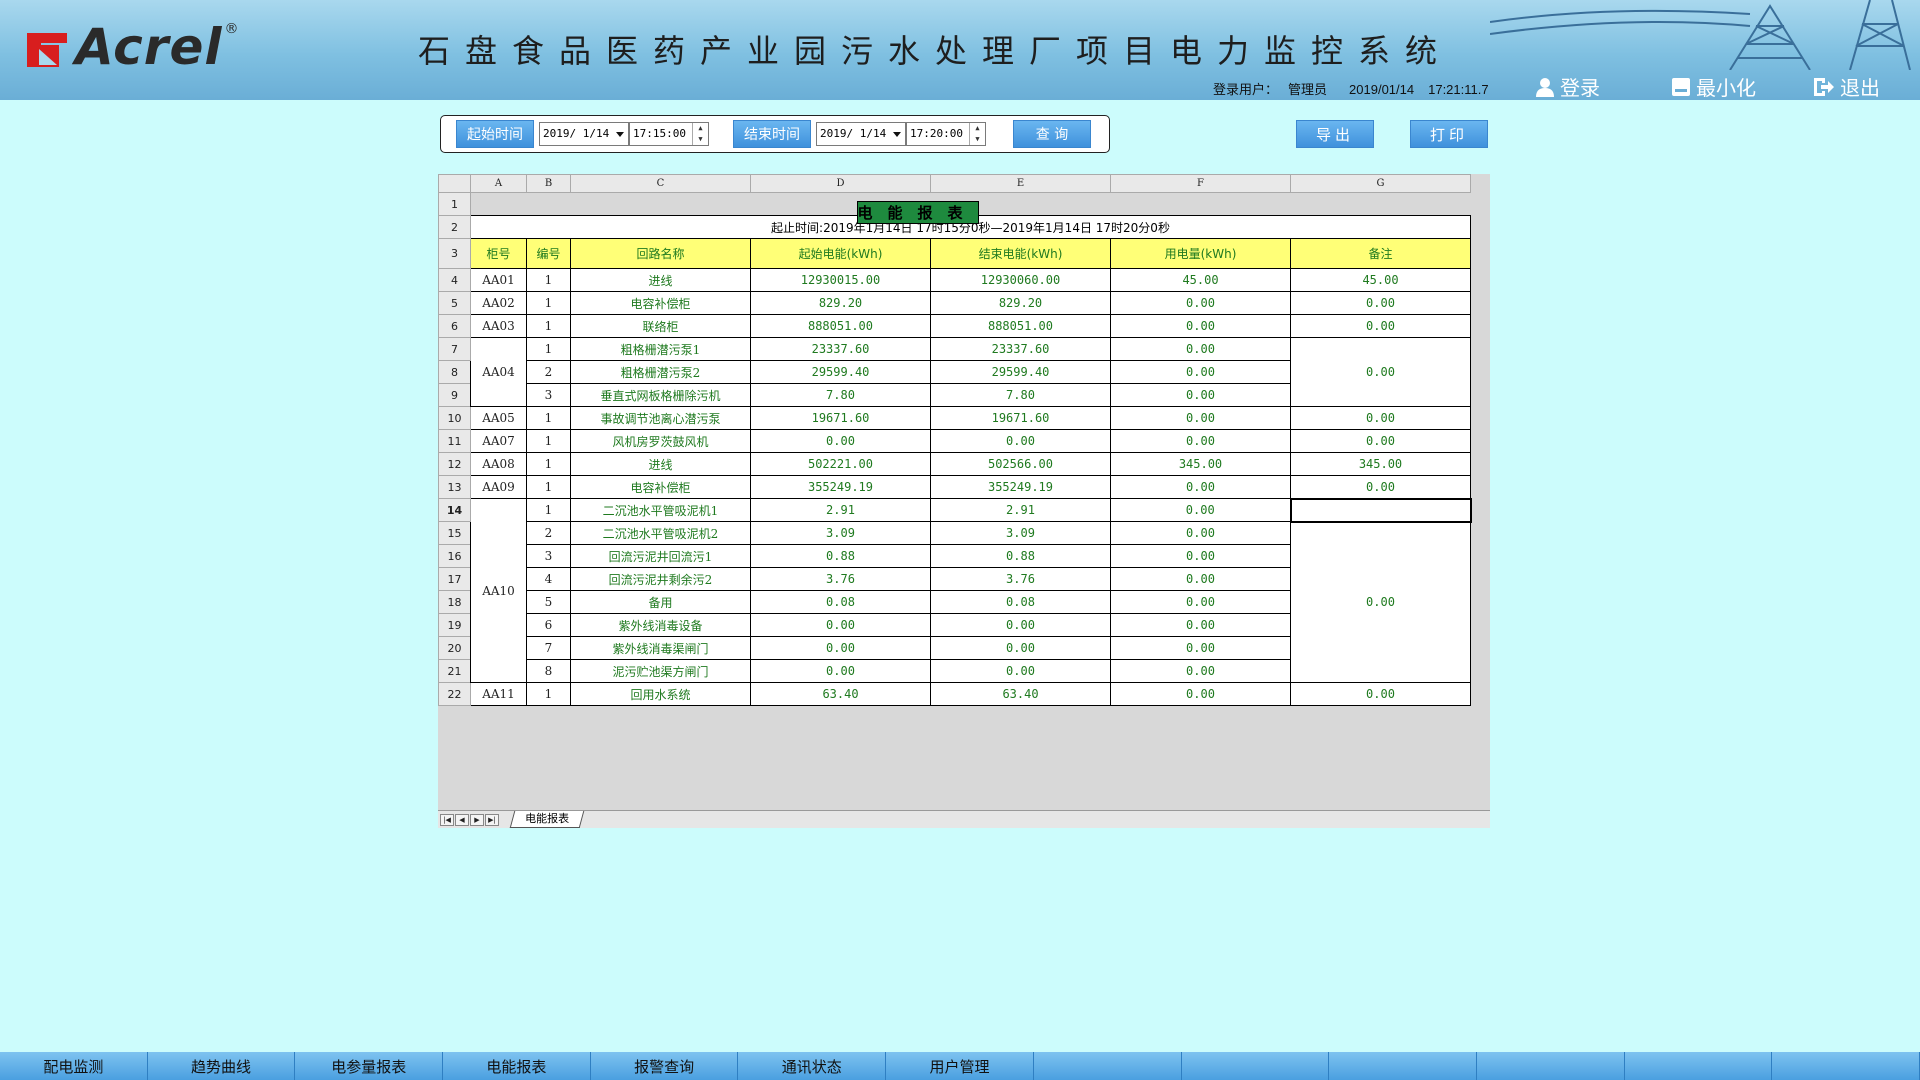  Describe the element at coordinates (660, 464) in the screenshot. I see `circuit-name-cell: 进线` at that location.